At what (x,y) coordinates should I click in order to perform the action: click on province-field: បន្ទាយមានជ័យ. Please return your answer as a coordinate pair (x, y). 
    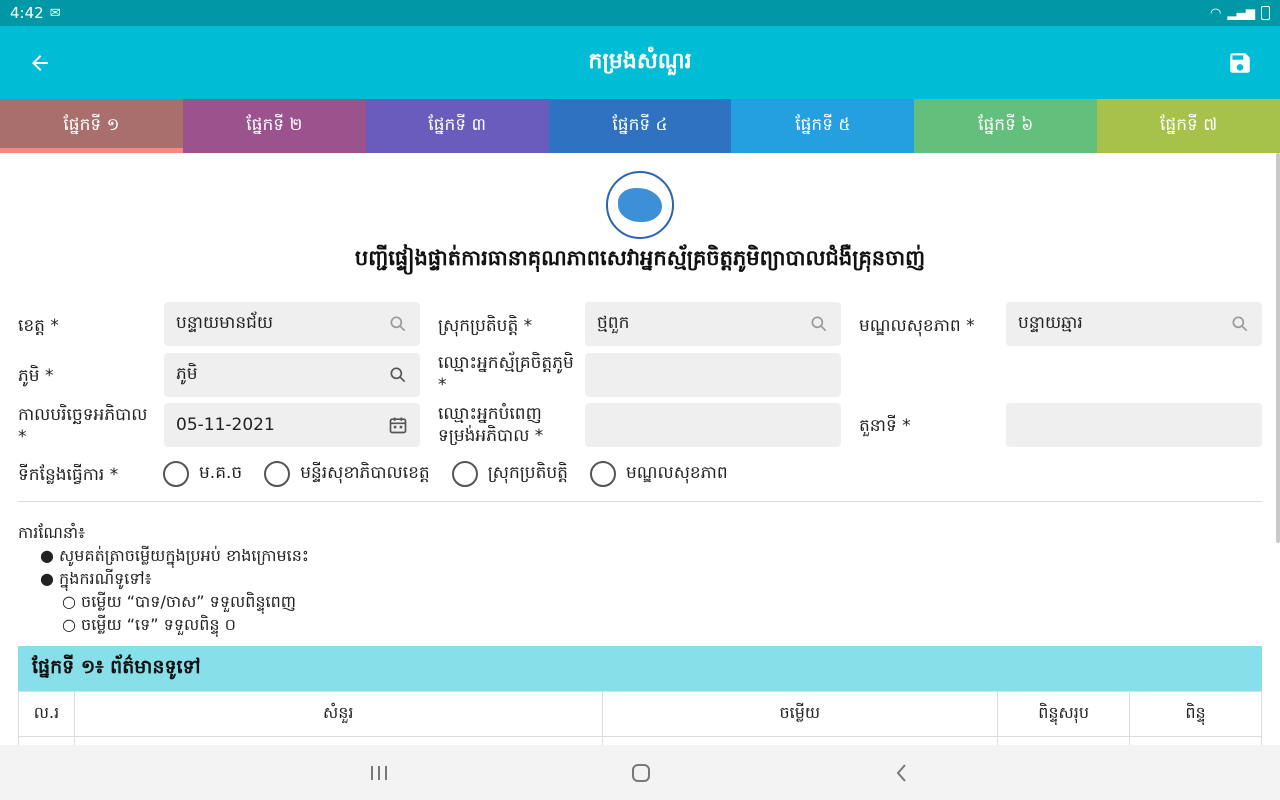
    Looking at the image, I should click on (292, 324).